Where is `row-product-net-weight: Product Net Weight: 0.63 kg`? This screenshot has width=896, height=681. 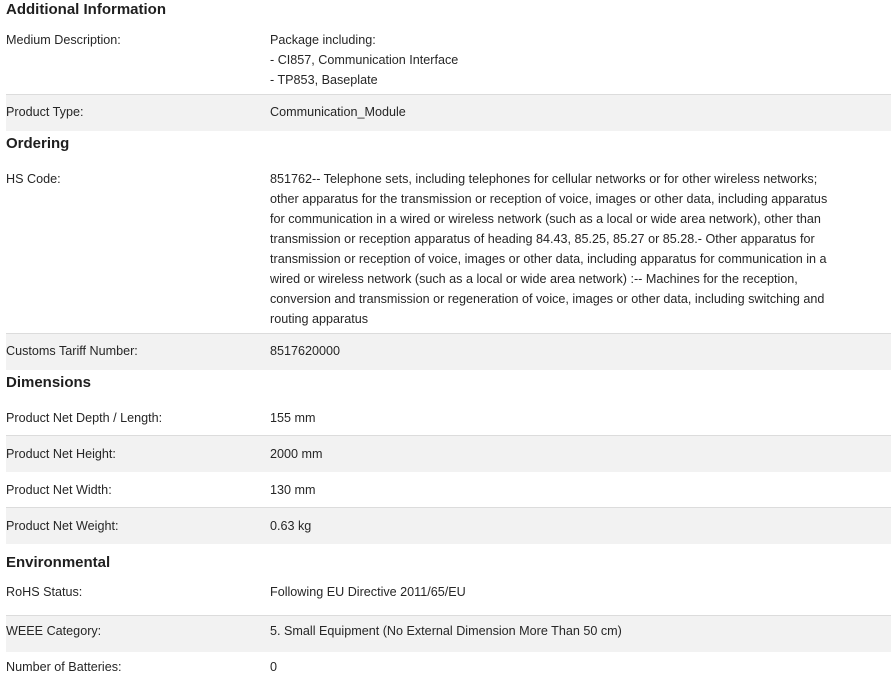
row-product-net-weight: Product Net Weight: 0.63 kg is located at coordinates (448, 526).